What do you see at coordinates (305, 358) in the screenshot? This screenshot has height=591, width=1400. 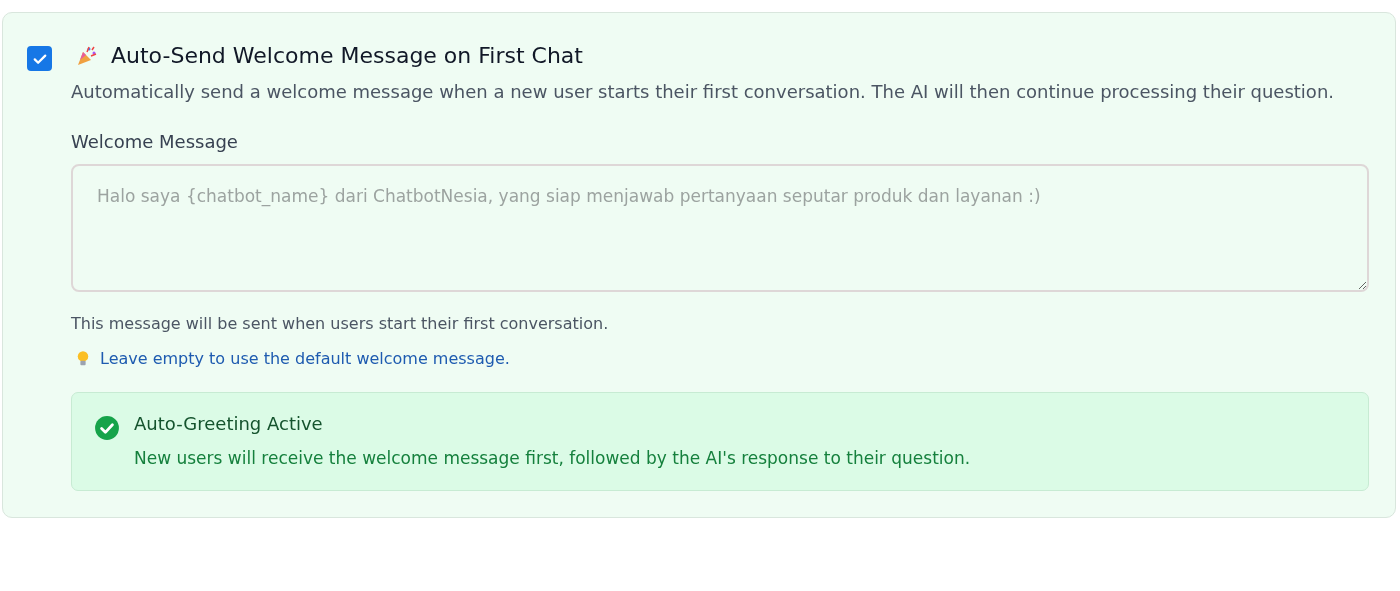 I see `tip-text: Leave empty to use the default welcome message.` at bounding box center [305, 358].